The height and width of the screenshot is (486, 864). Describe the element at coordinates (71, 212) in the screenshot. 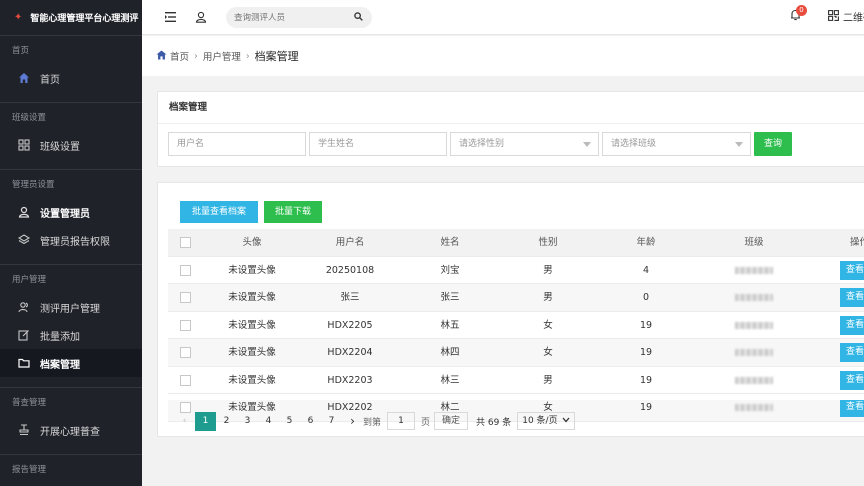

I see `sidebar-item-set-admin: 设置管理员` at that location.